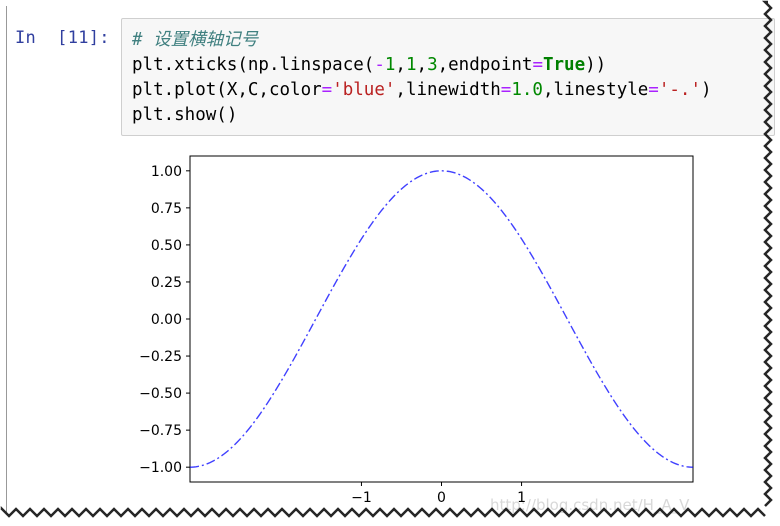 This screenshot has width=780, height=526. What do you see at coordinates (160, 468) in the screenshot?
I see `y-tick-label: −1.00` at bounding box center [160, 468].